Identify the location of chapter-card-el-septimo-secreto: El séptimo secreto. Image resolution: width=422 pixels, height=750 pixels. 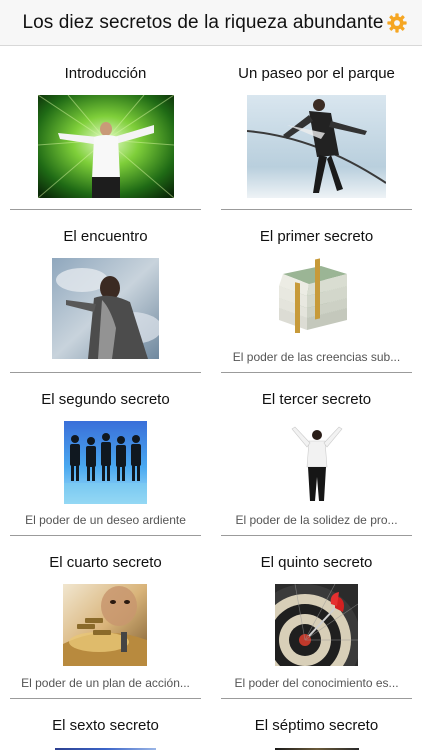
(316, 724).